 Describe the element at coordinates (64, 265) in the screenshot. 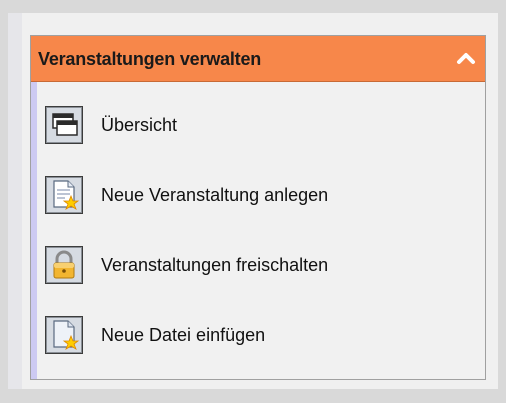

I see `lock-icon` at that location.